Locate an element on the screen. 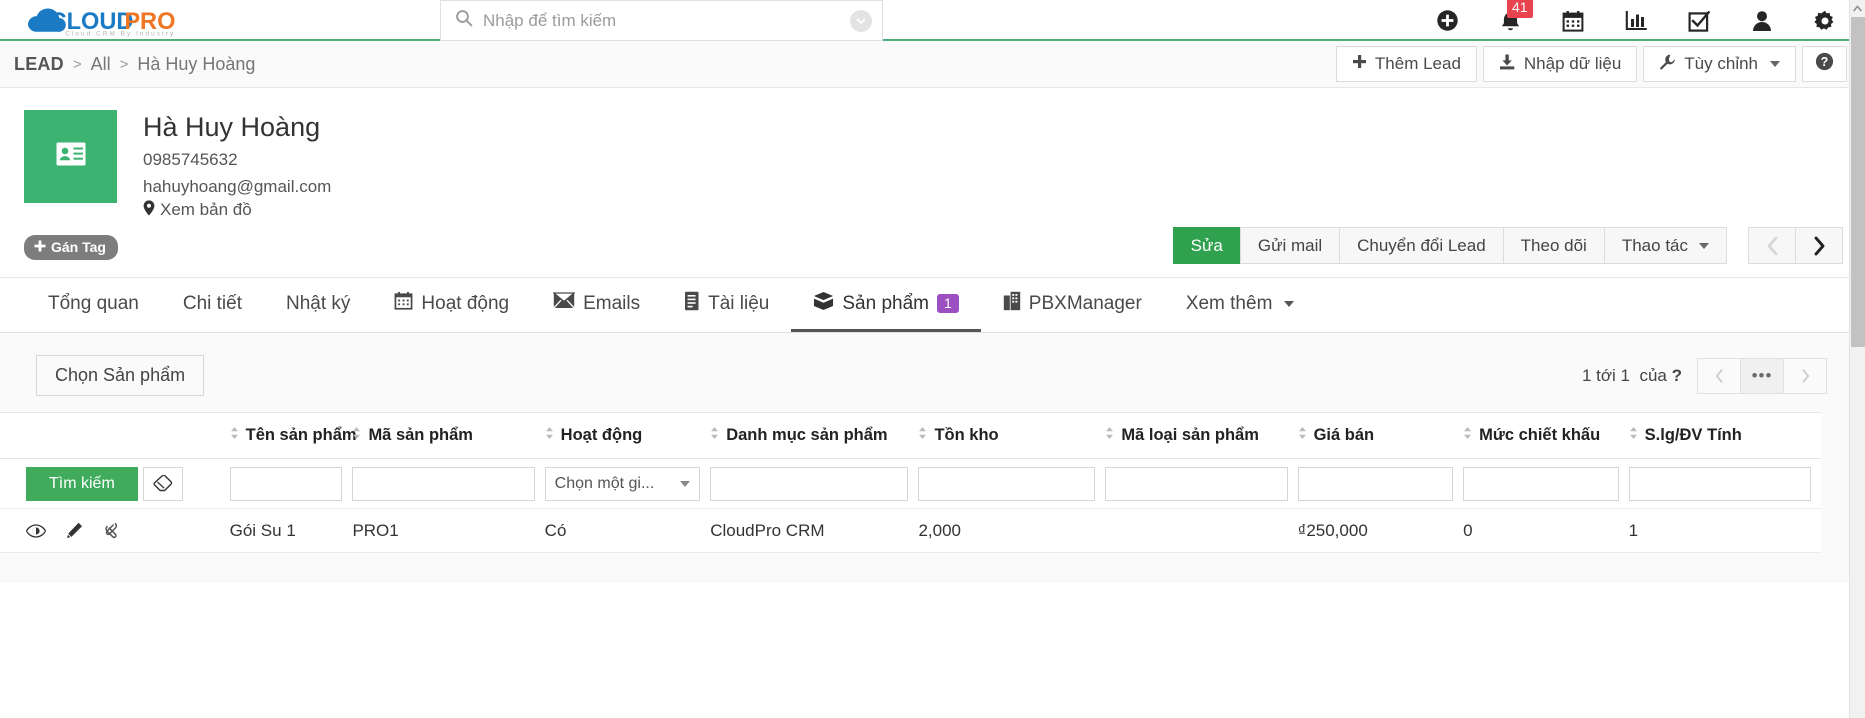 This screenshot has height=718, width=1865. customize-button: Tùy chỉnh is located at coordinates (1719, 64).